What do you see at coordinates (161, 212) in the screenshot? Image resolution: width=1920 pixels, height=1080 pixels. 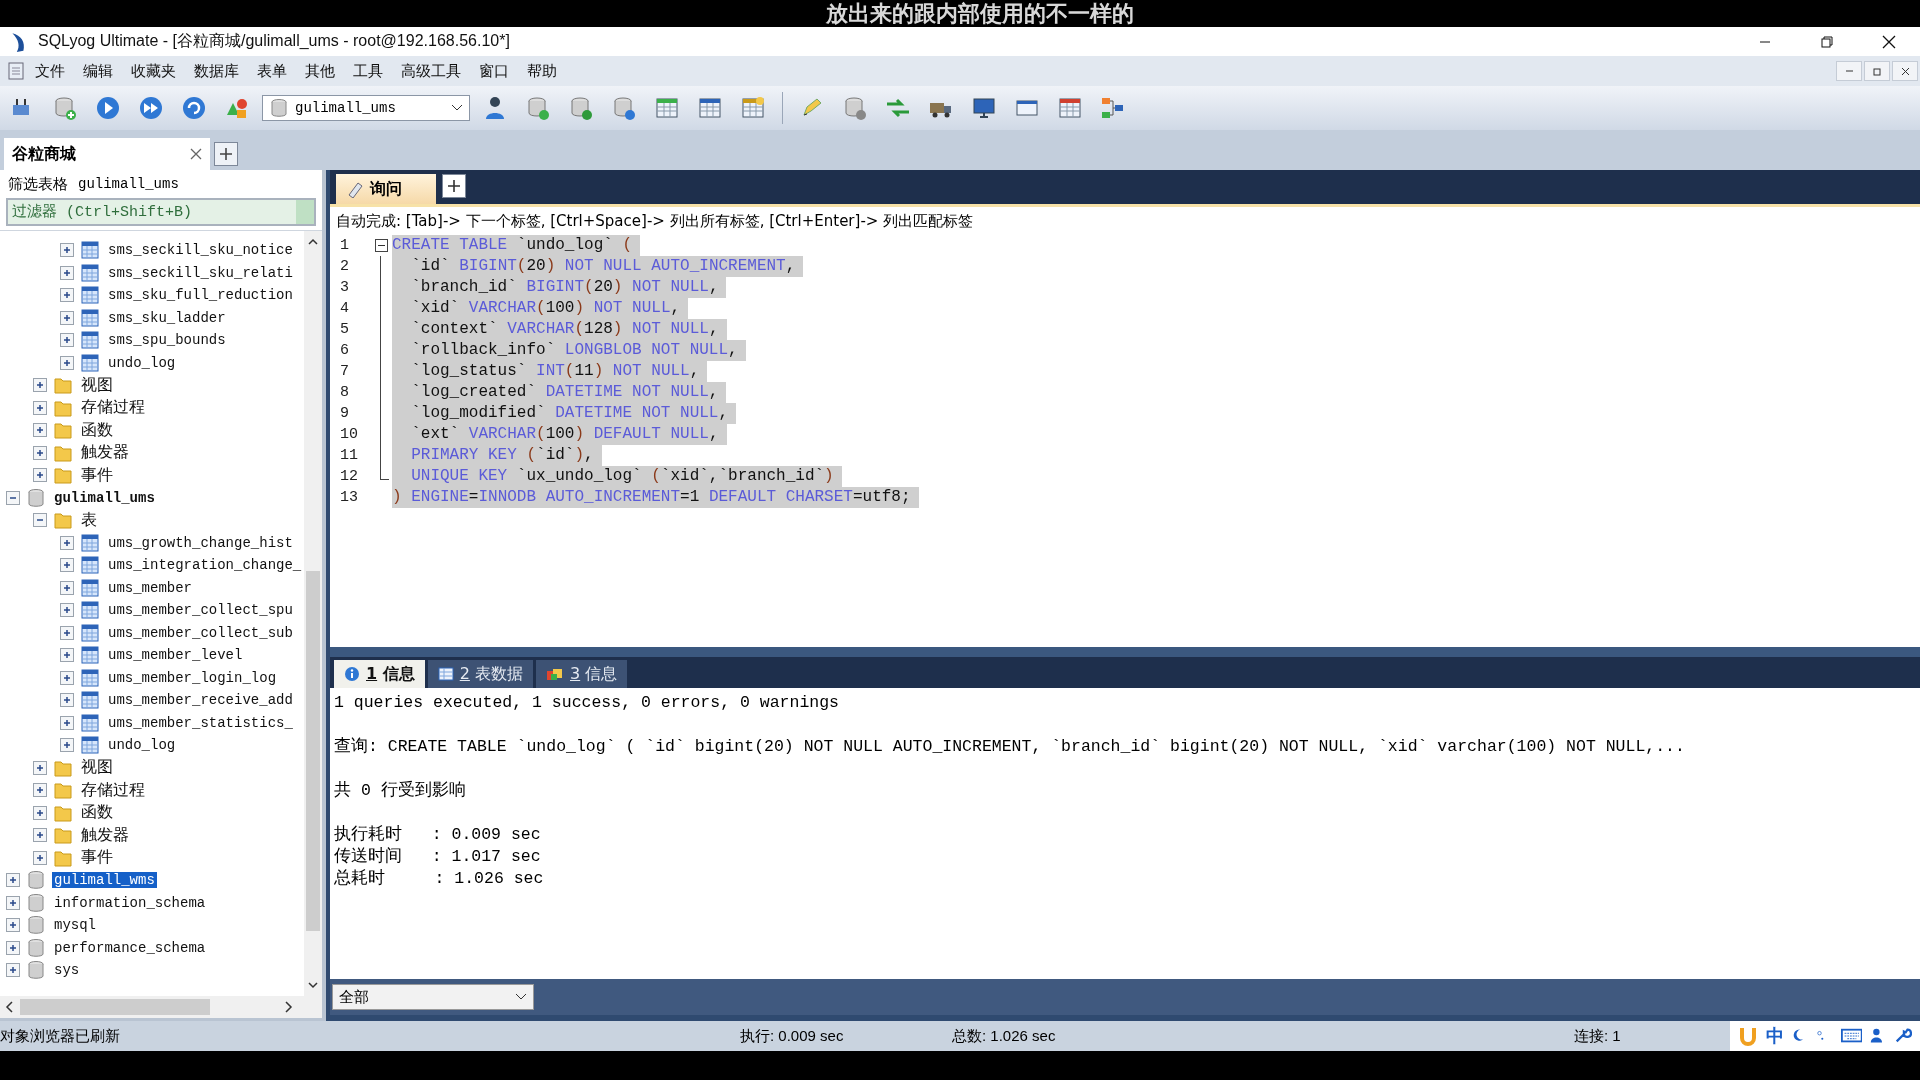 I see `filter-field: 过滤器 (Ctrl+Shift+B)` at bounding box center [161, 212].